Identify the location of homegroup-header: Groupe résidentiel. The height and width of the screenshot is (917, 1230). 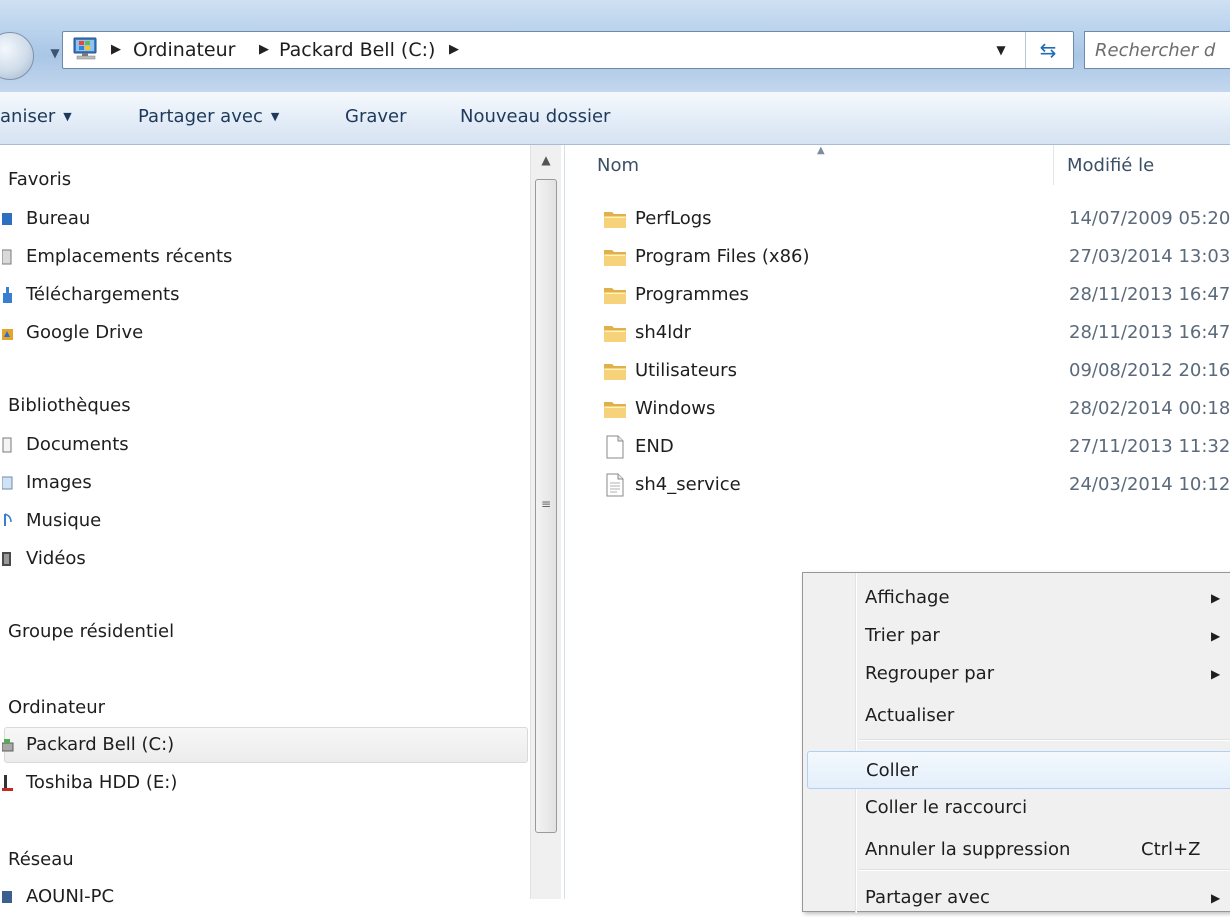
(91, 631).